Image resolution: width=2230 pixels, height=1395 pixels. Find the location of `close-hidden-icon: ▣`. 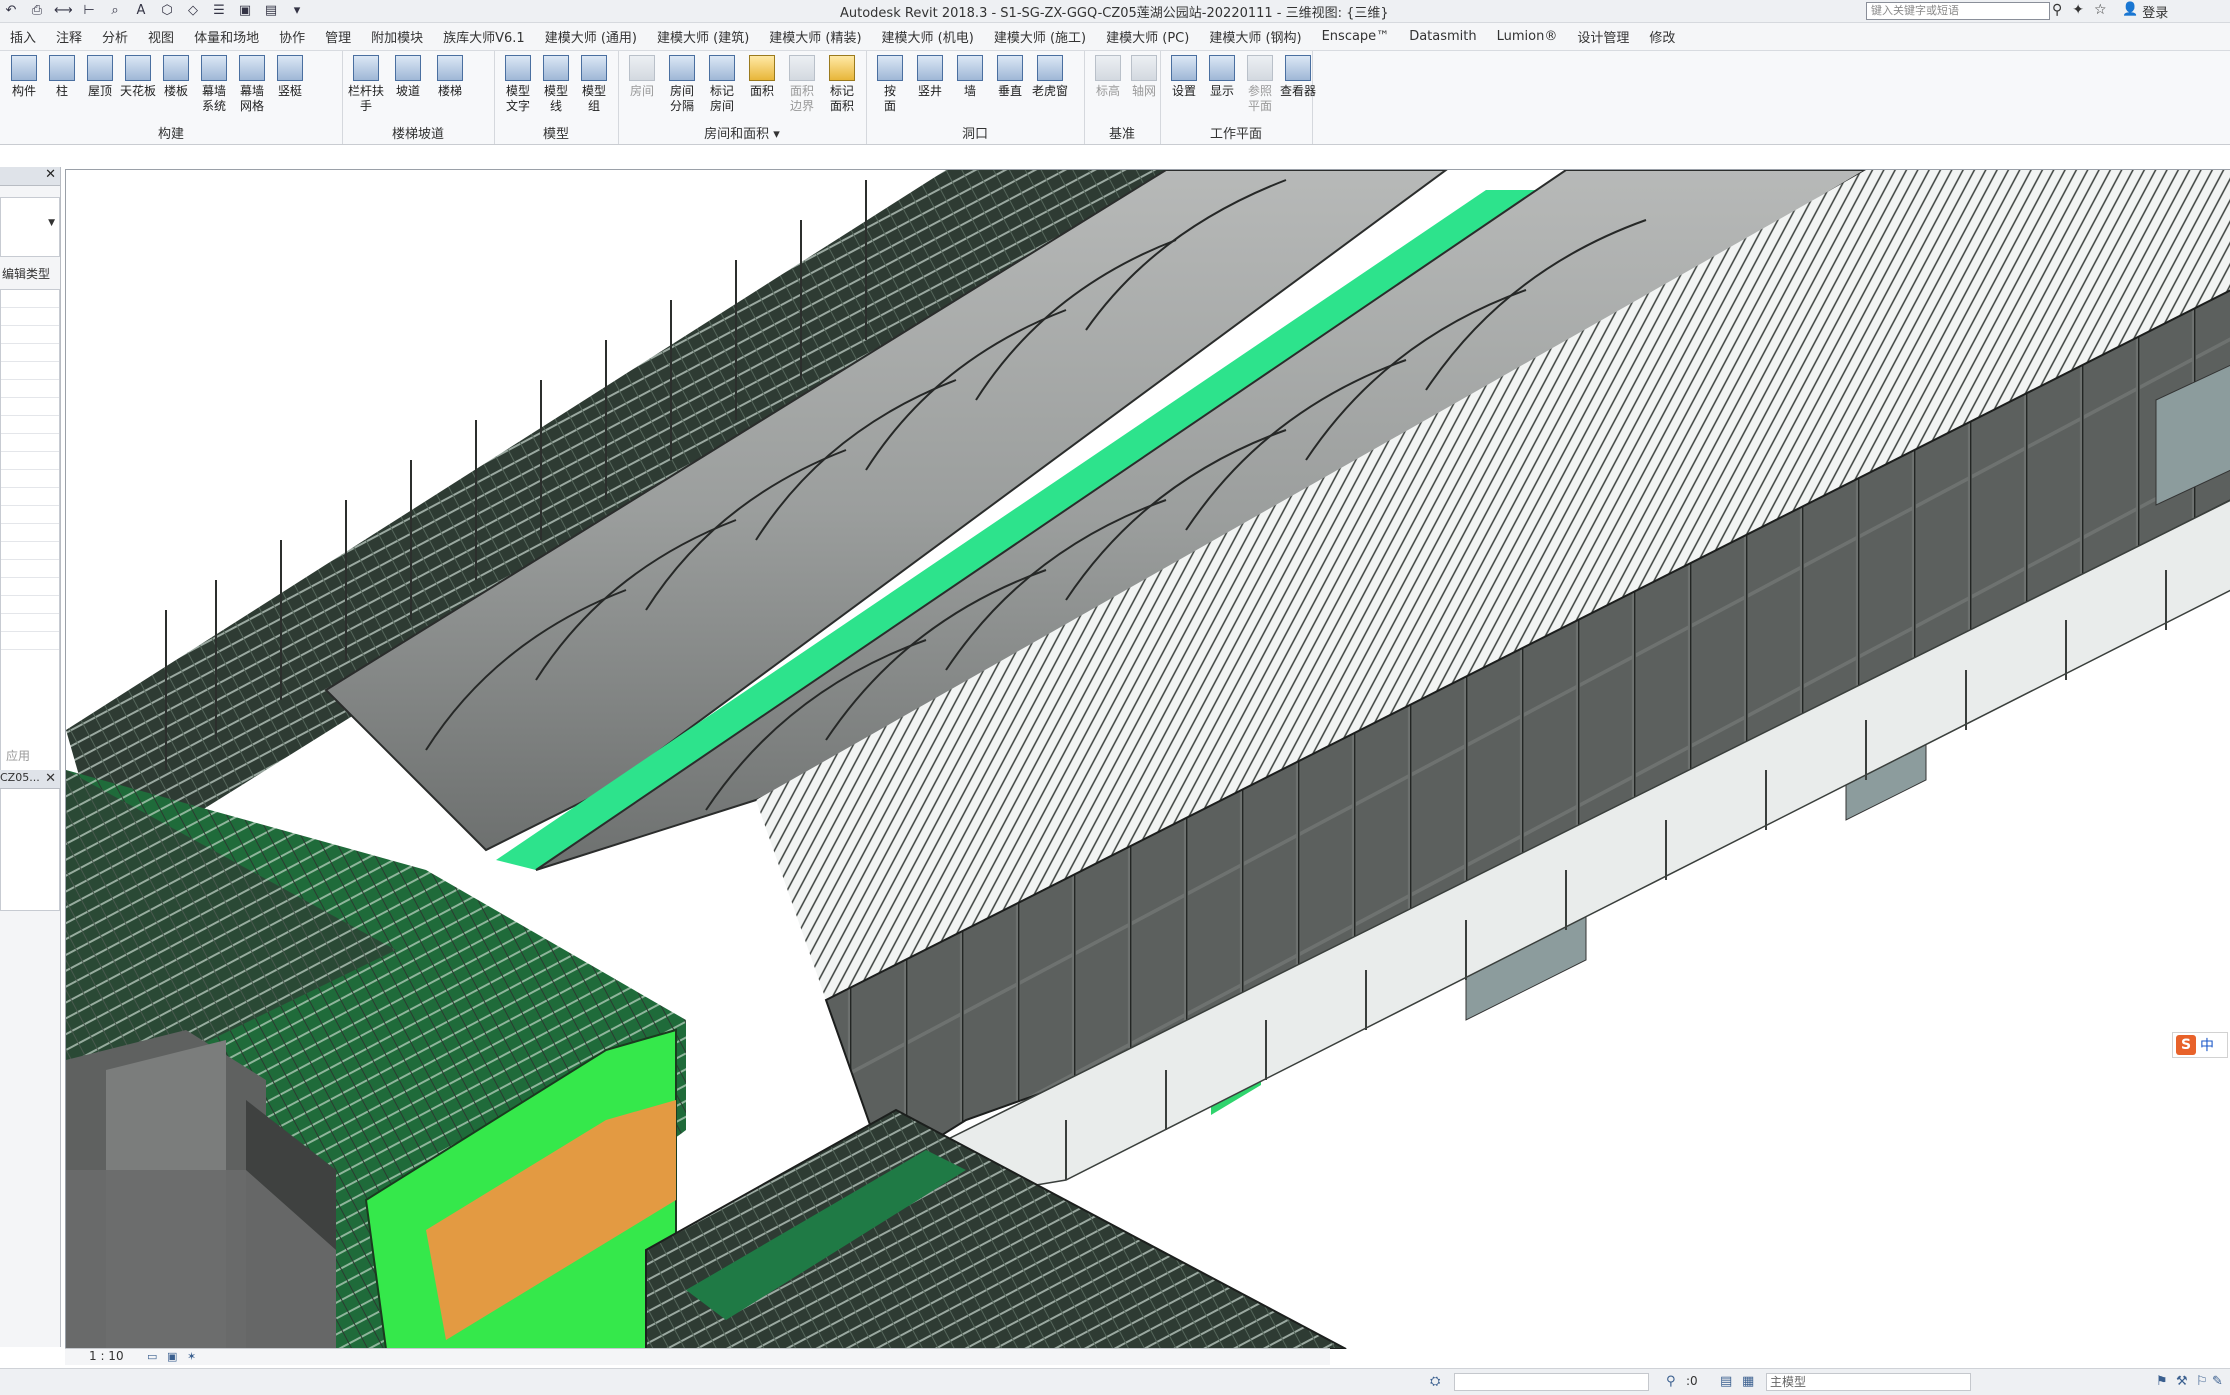

close-hidden-icon: ▣ is located at coordinates (245, 11).